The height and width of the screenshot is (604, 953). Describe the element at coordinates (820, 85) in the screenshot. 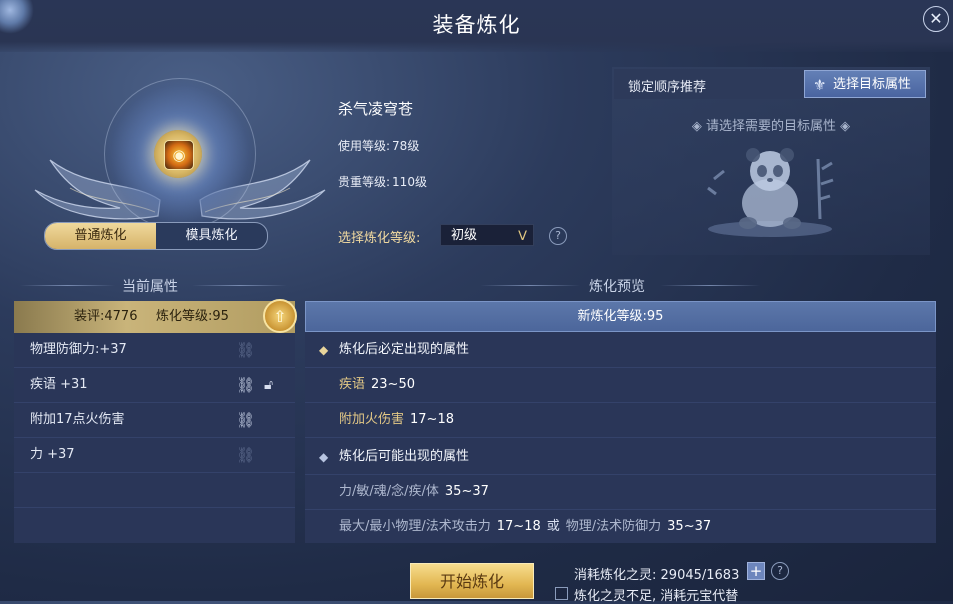

I see `target-icon: ⚜` at that location.